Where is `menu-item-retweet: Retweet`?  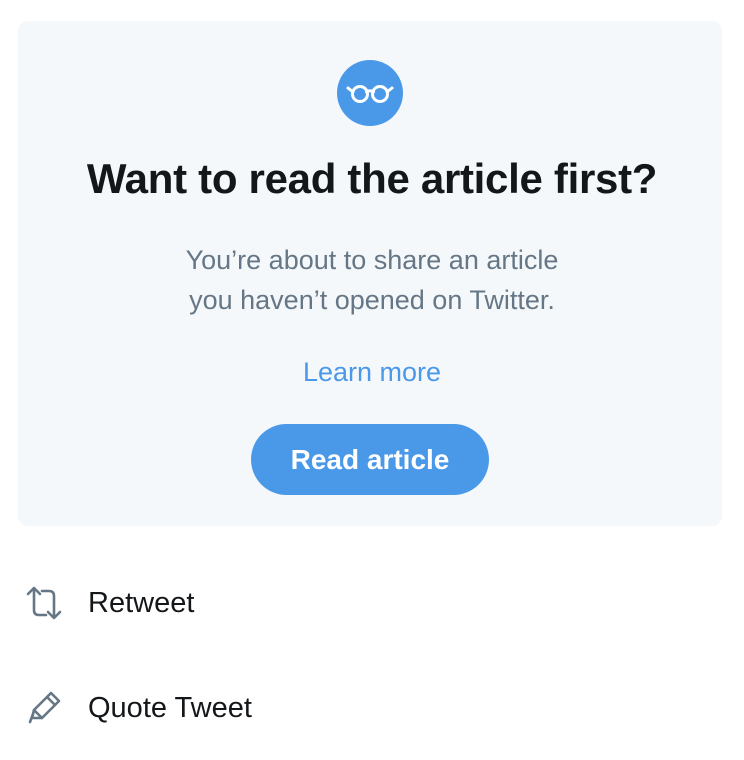 menu-item-retweet: Retweet is located at coordinates (372, 603).